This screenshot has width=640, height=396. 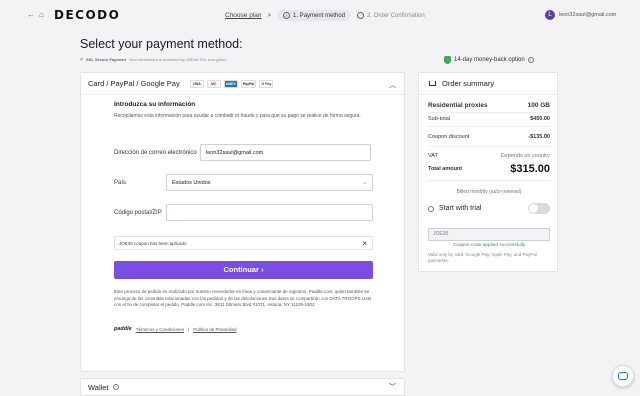 What do you see at coordinates (241, 269) in the screenshot?
I see `continue-label: Continuar` at bounding box center [241, 269].